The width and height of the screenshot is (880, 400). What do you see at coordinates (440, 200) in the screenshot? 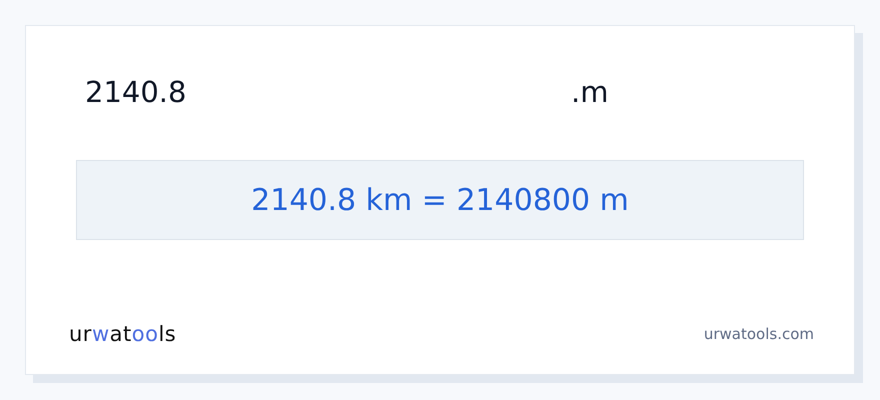
I see `result-text: 2140.8 km = 2140800 m` at bounding box center [440, 200].